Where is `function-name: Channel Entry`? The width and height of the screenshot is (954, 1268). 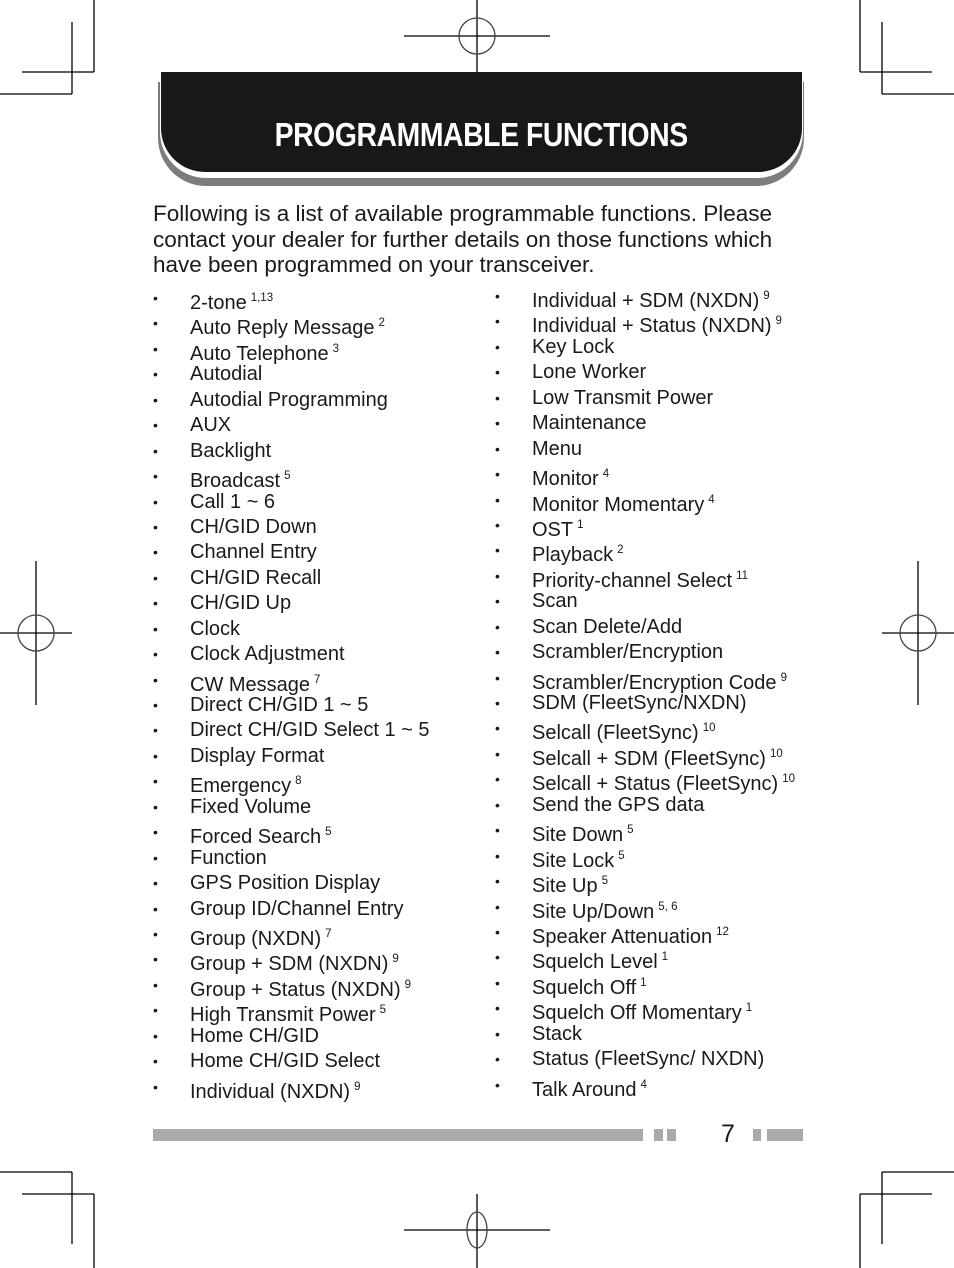
function-name: Channel Entry is located at coordinates (253, 552).